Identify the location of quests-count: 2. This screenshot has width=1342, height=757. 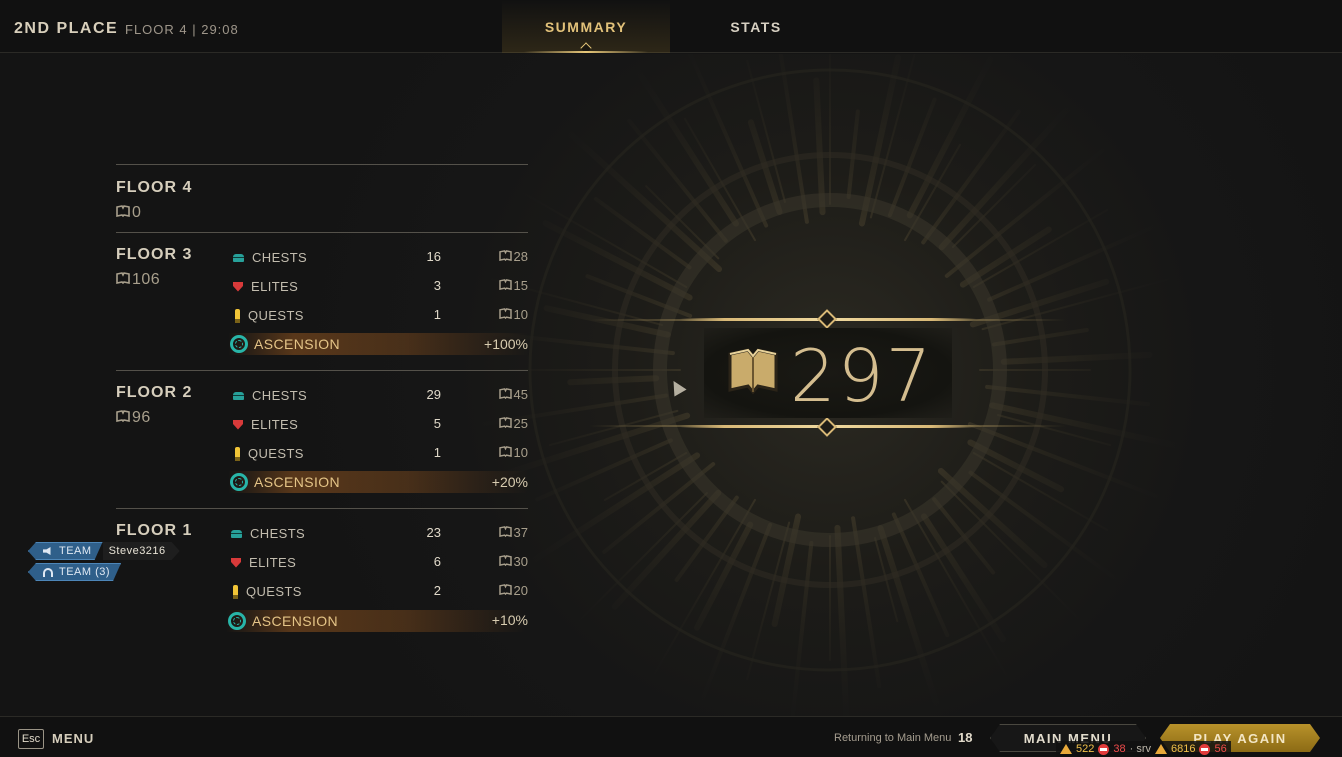
(437, 590).